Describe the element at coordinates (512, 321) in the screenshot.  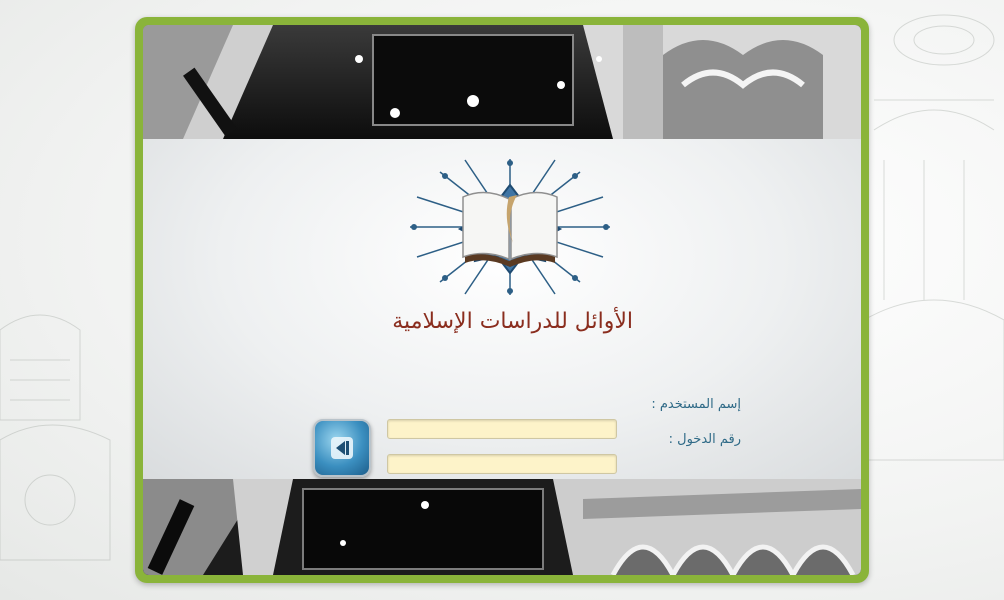
I see `page-title: الأوائل للدراسات الإسلامية` at that location.